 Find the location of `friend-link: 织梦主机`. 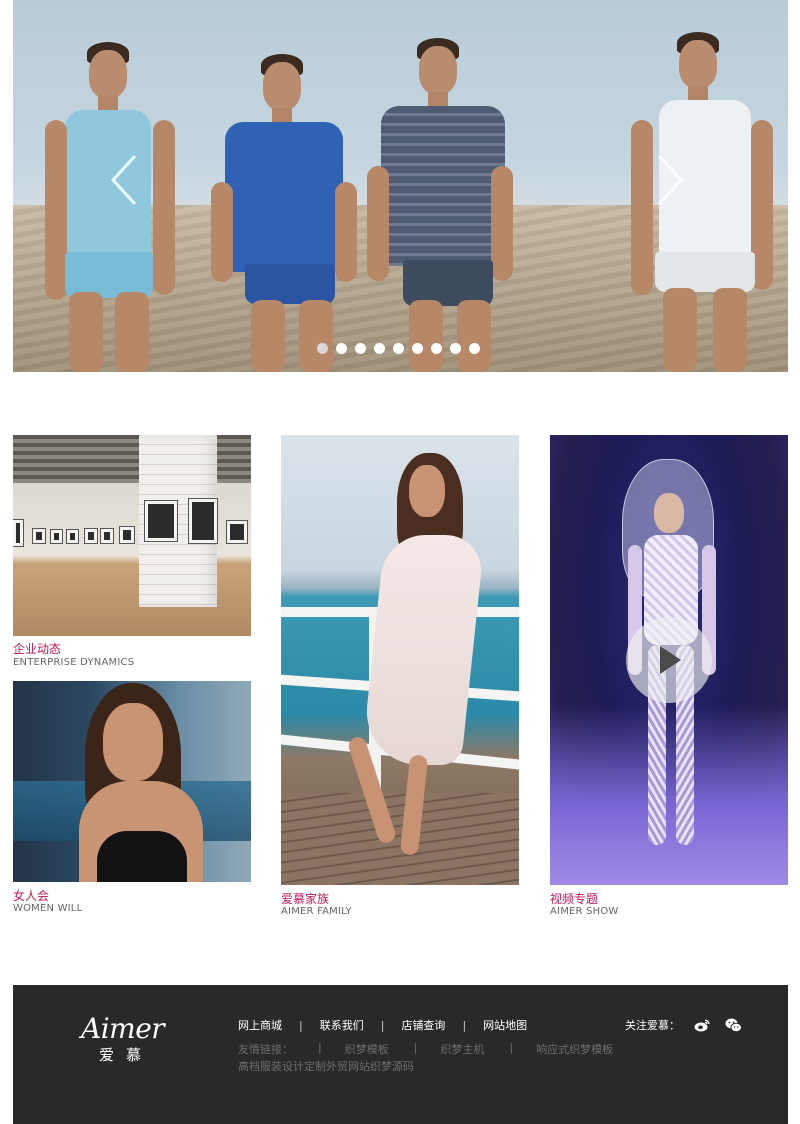

friend-link: 织梦主机 is located at coordinates (462, 1049).